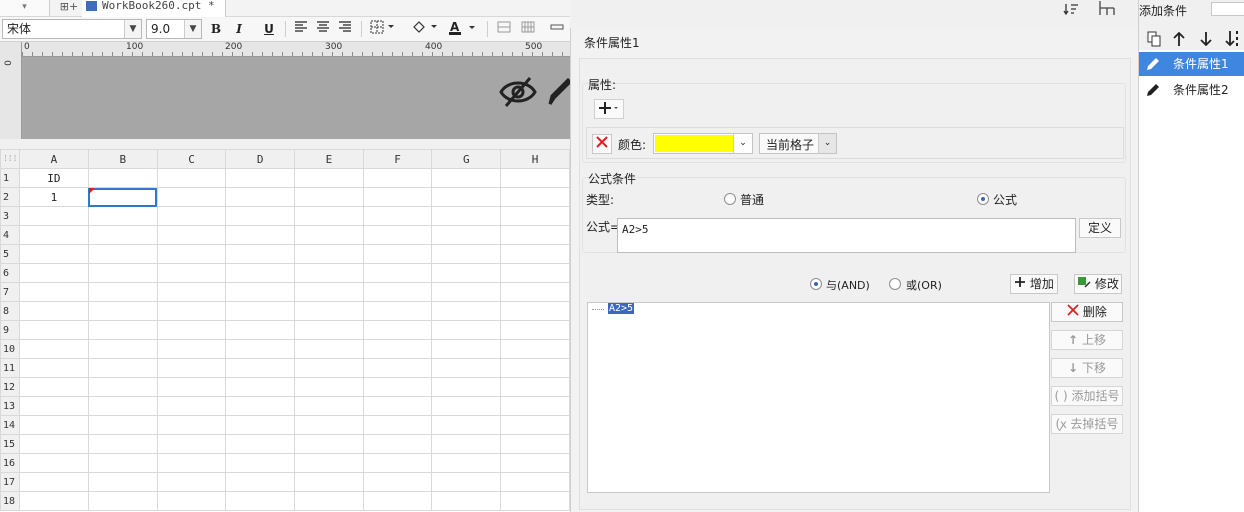  Describe the element at coordinates (1087, 396) in the screenshot. I see `add-bracket-button: ( ) 添加括号` at that location.